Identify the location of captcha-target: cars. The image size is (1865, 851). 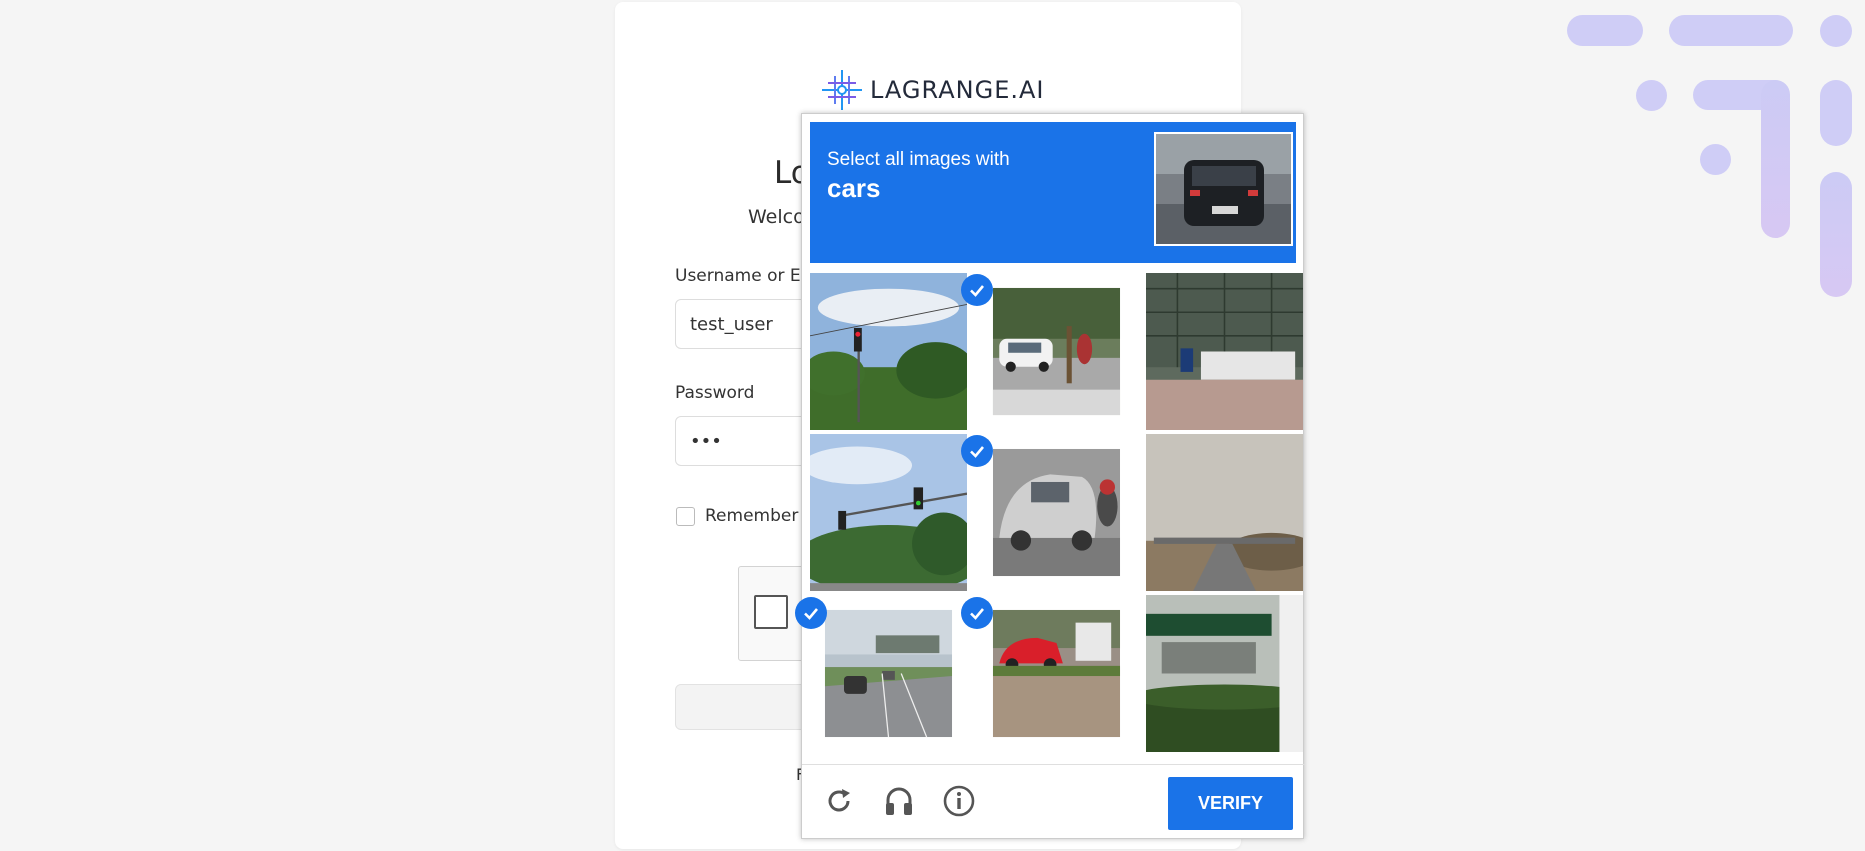
(854, 188).